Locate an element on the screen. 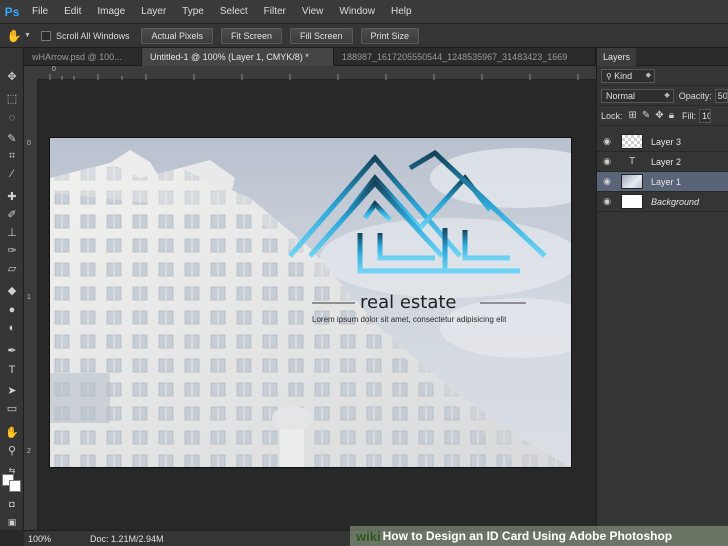  lock-all-icon: 🔒︎ is located at coordinates (671, 115).